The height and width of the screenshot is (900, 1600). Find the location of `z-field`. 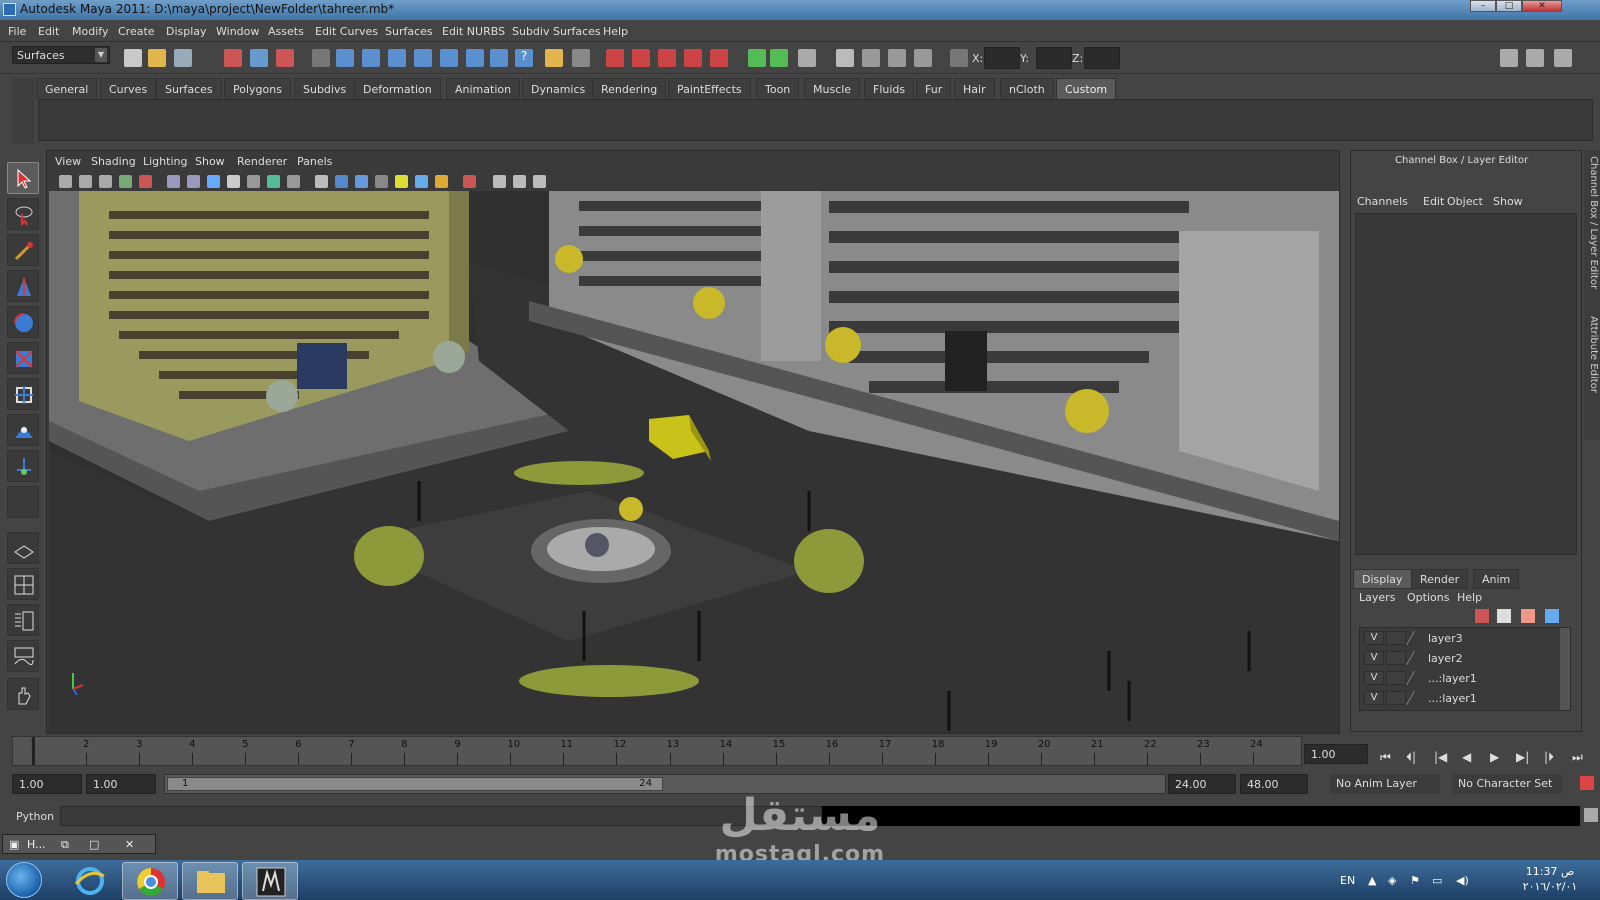

z-field is located at coordinates (1102, 58).